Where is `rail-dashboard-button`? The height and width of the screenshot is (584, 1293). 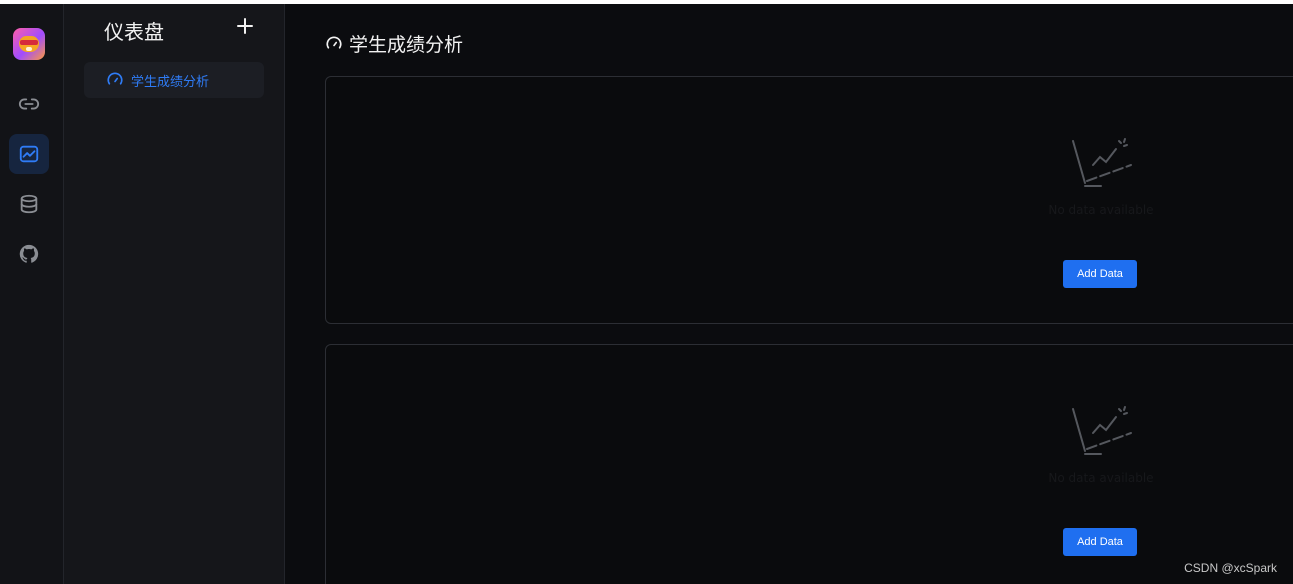
rail-dashboard-button is located at coordinates (29, 154).